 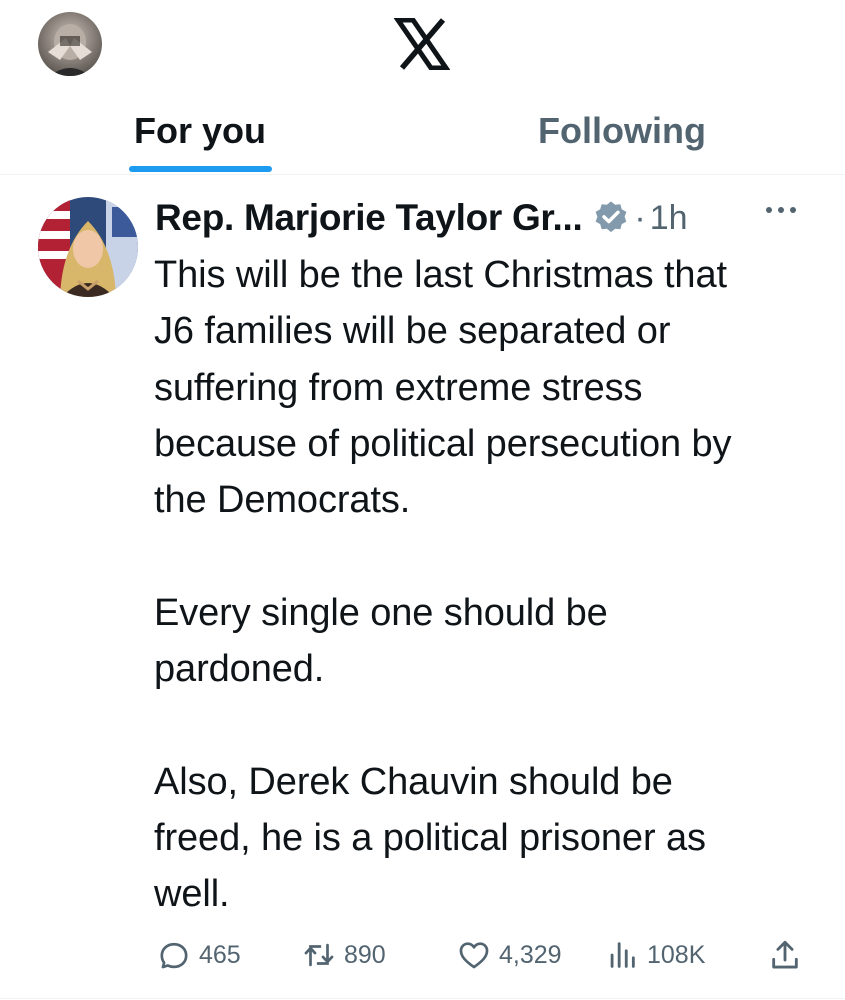 I want to click on retweet-count: 890, so click(x=365, y=954).